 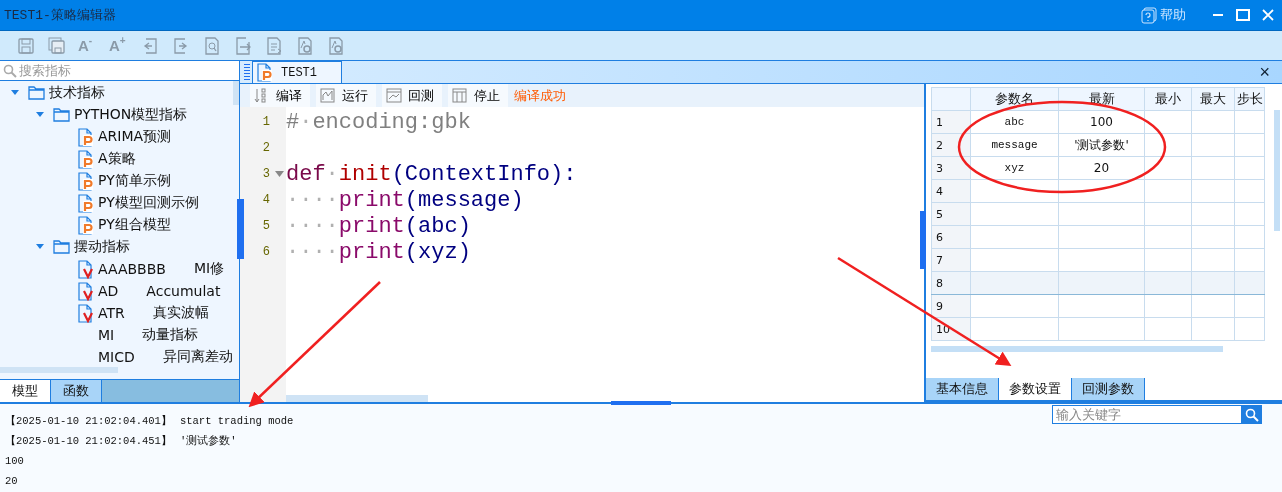 I want to click on row-number: 4, so click(x=951, y=191).